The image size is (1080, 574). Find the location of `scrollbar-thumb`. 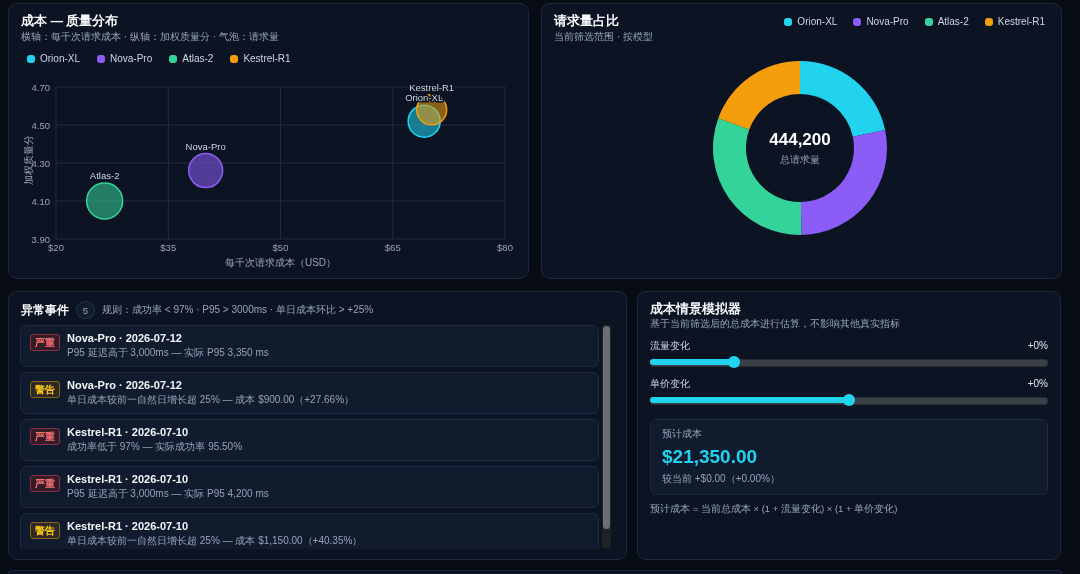

scrollbar-thumb is located at coordinates (606, 427).